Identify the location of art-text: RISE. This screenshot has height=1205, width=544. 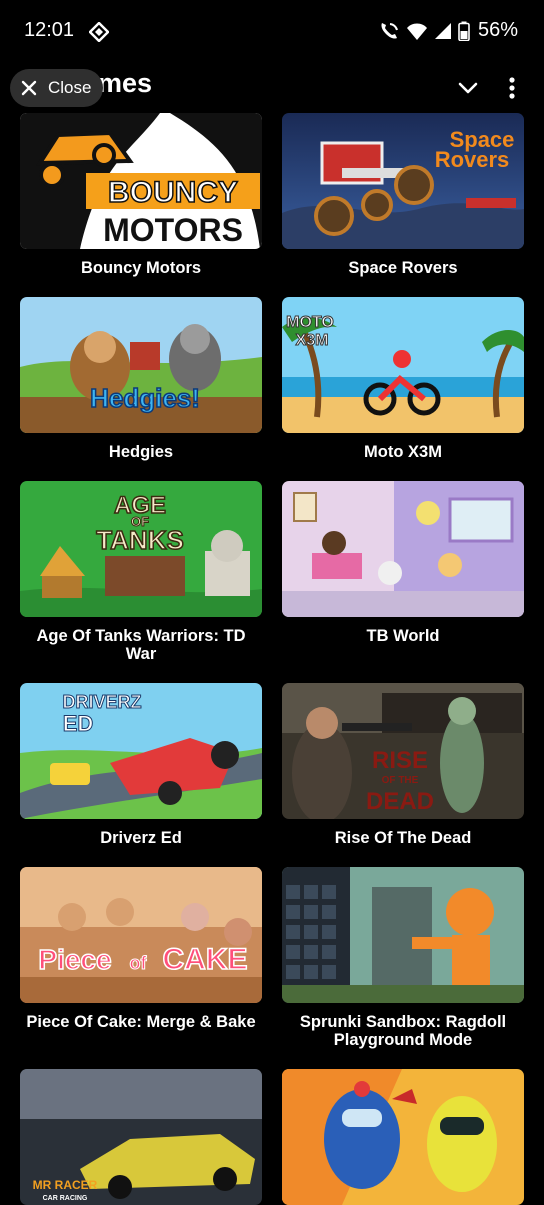
(400, 760).